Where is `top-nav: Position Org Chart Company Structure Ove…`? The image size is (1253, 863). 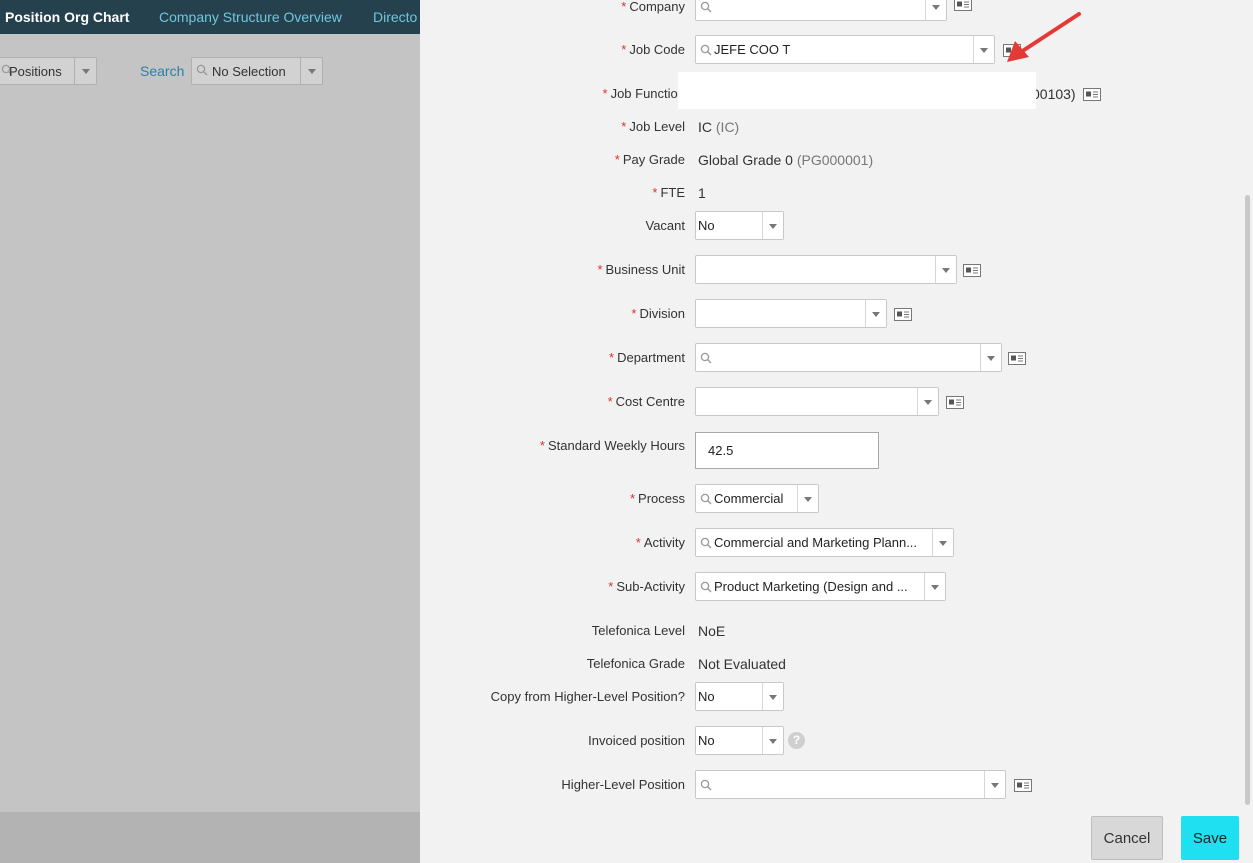
top-nav: Position Org Chart Company Structure Ove… is located at coordinates (210, 17).